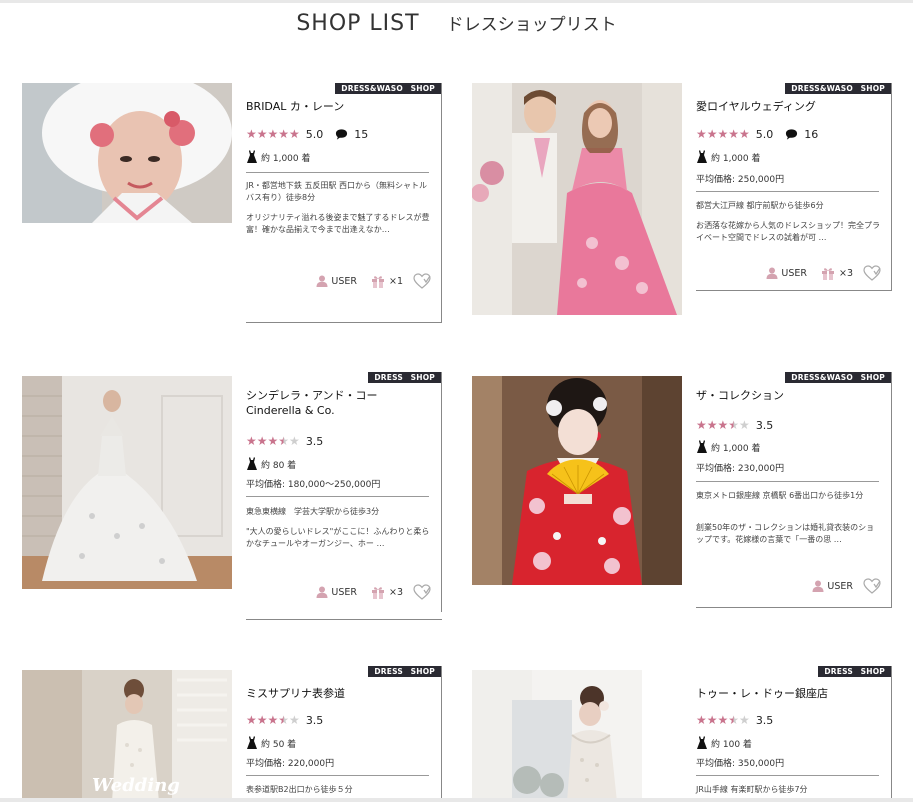  Describe the element at coordinates (845, 273) in the screenshot. I see `gift-count: ×3` at that location.